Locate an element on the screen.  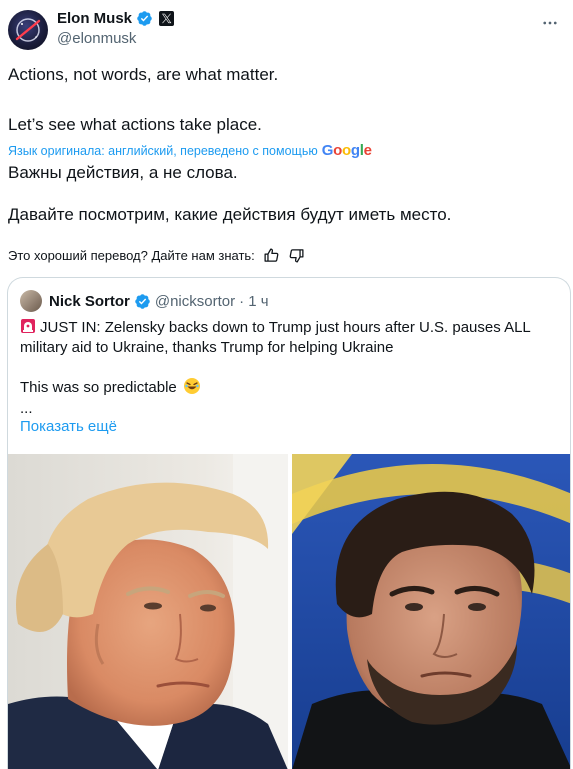
rolling-laughing-emoji-icon is located at coordinates (191, 386).